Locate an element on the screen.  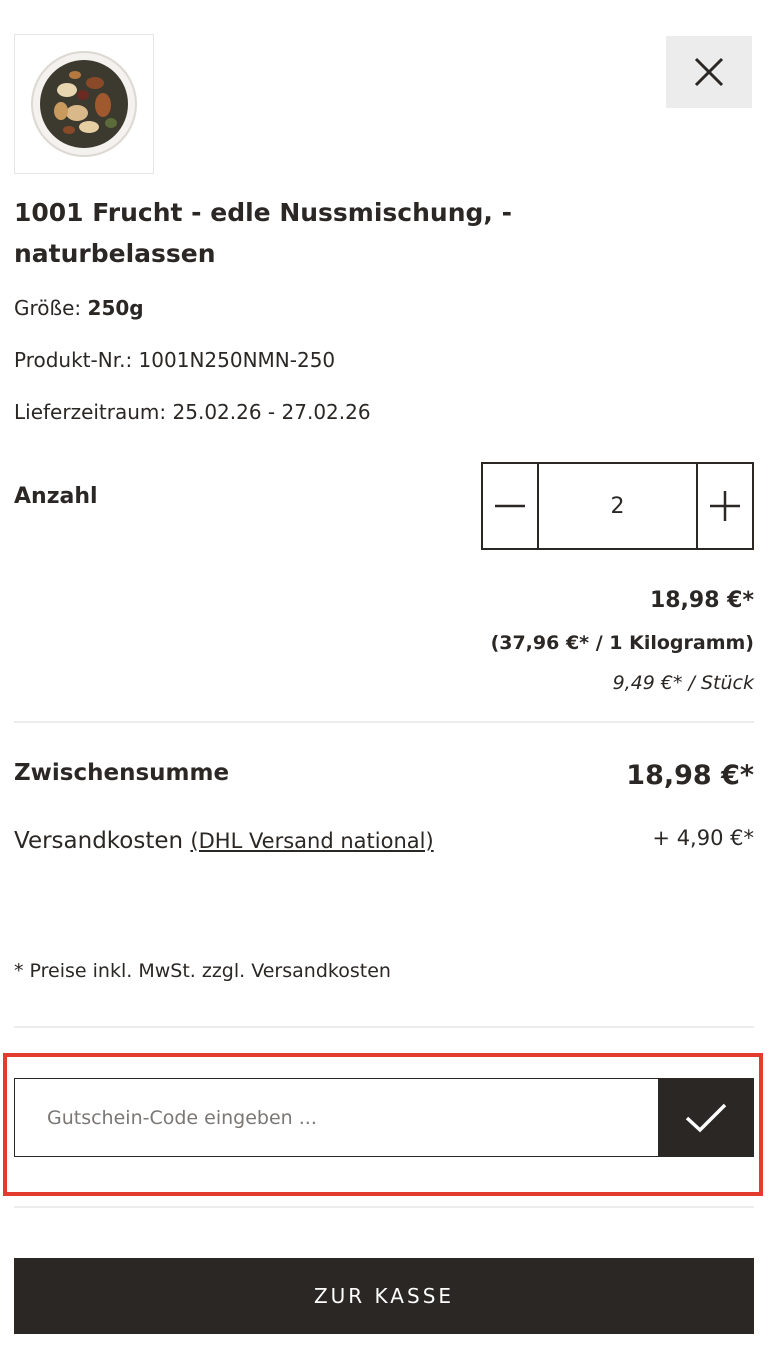
sku-value: 1001N250NMN-250 is located at coordinates (237, 360).